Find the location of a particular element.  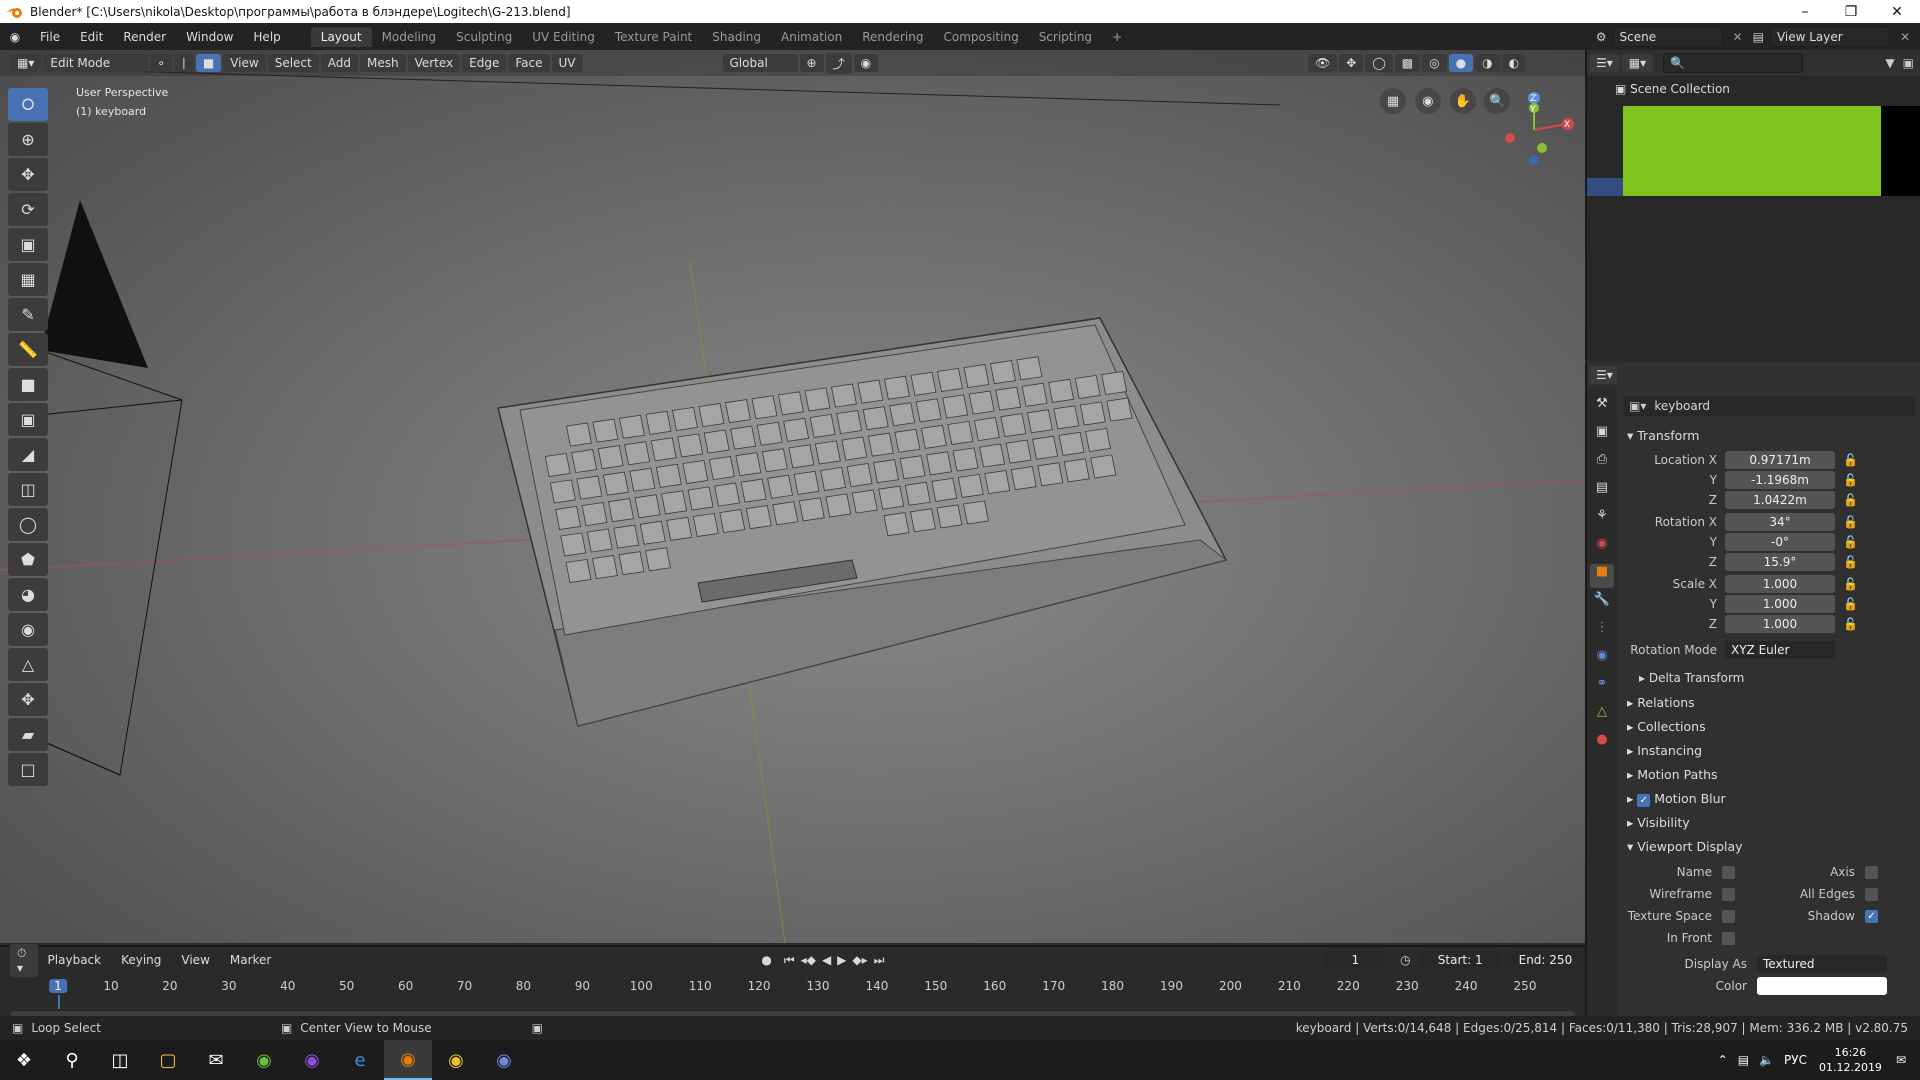

annotate-tool: ✎ is located at coordinates (28, 314).